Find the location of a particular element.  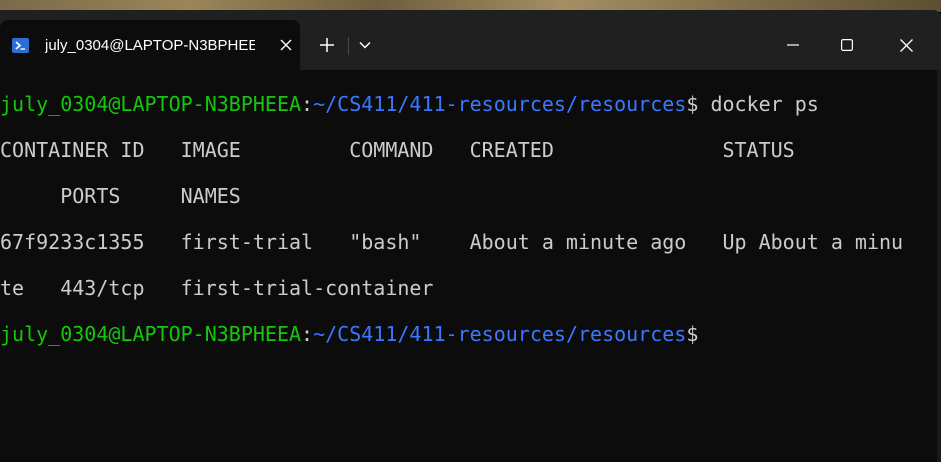

close-window-button is located at coordinates (906, 45).